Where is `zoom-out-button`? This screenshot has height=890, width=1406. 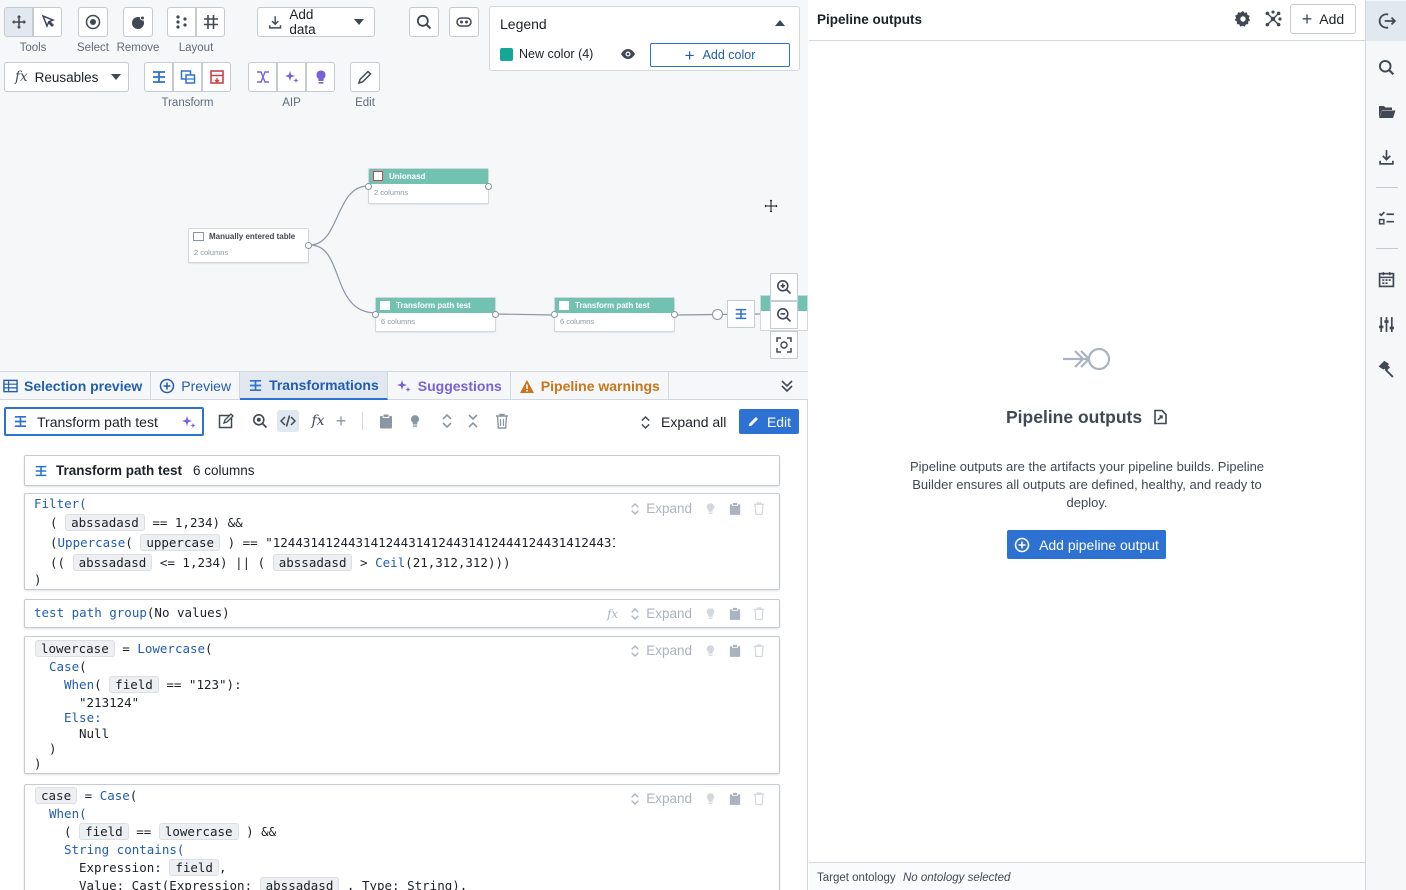 zoom-out-button is located at coordinates (784, 315).